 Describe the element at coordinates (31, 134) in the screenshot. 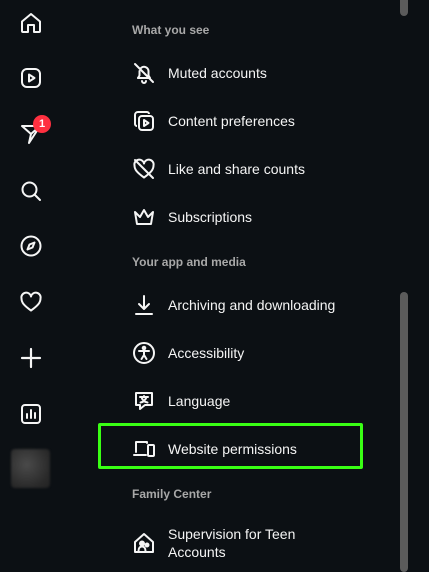

I see `messages-button: 1` at that location.